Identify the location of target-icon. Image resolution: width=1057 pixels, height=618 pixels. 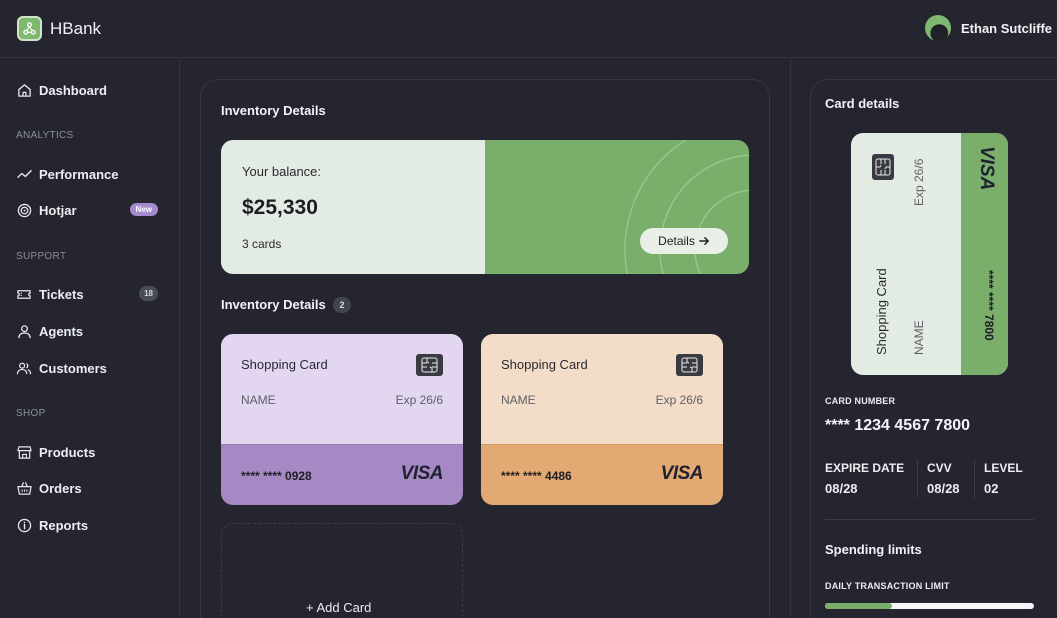
(24, 210).